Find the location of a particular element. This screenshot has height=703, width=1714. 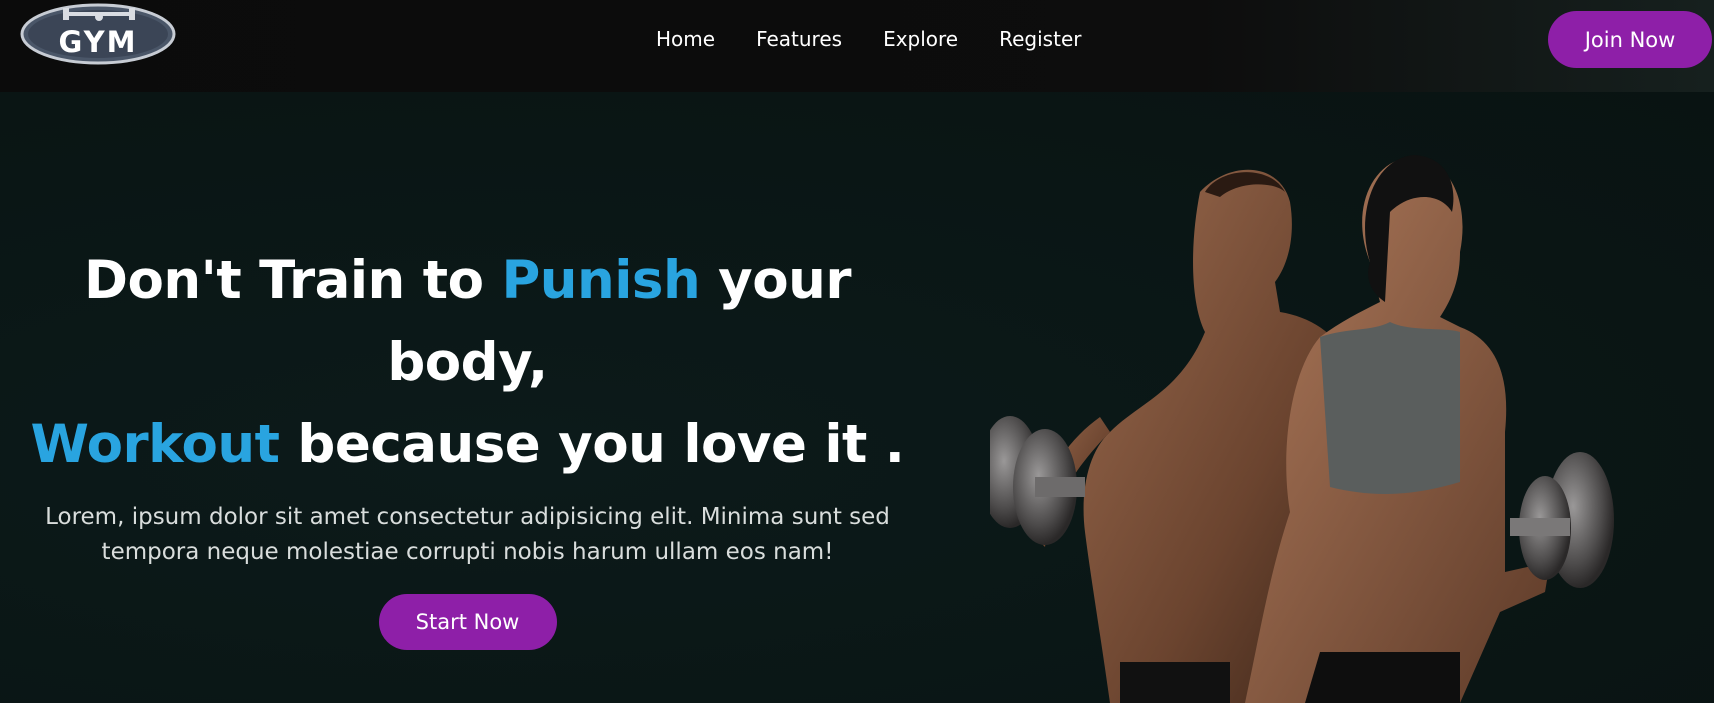

join-now-button: Join Now is located at coordinates (1630, 39).